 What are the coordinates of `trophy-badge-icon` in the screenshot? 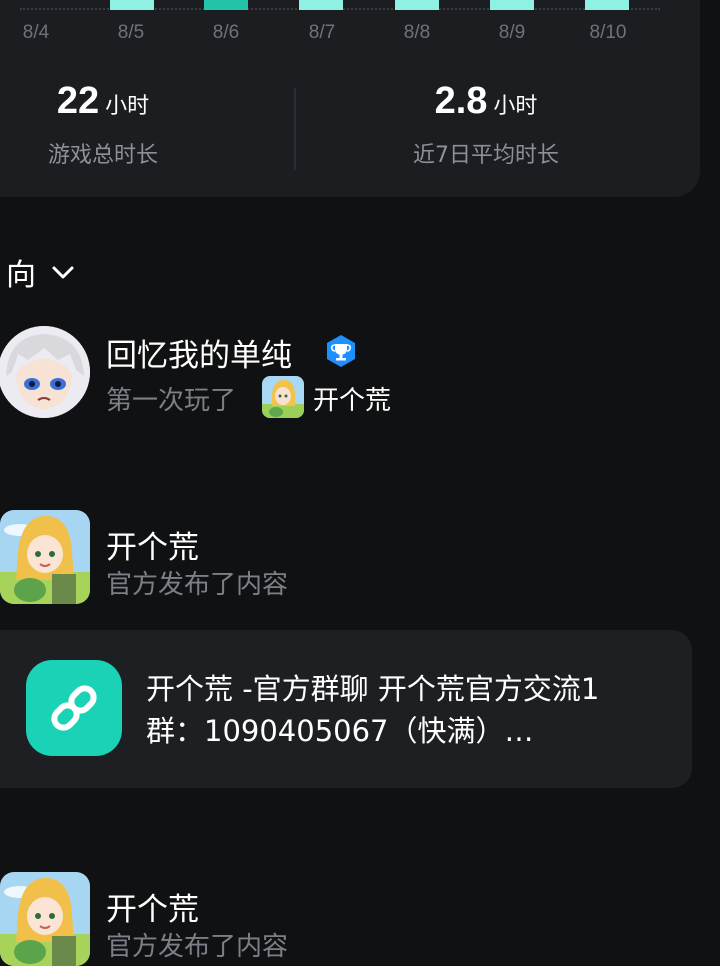 It's located at (341, 351).